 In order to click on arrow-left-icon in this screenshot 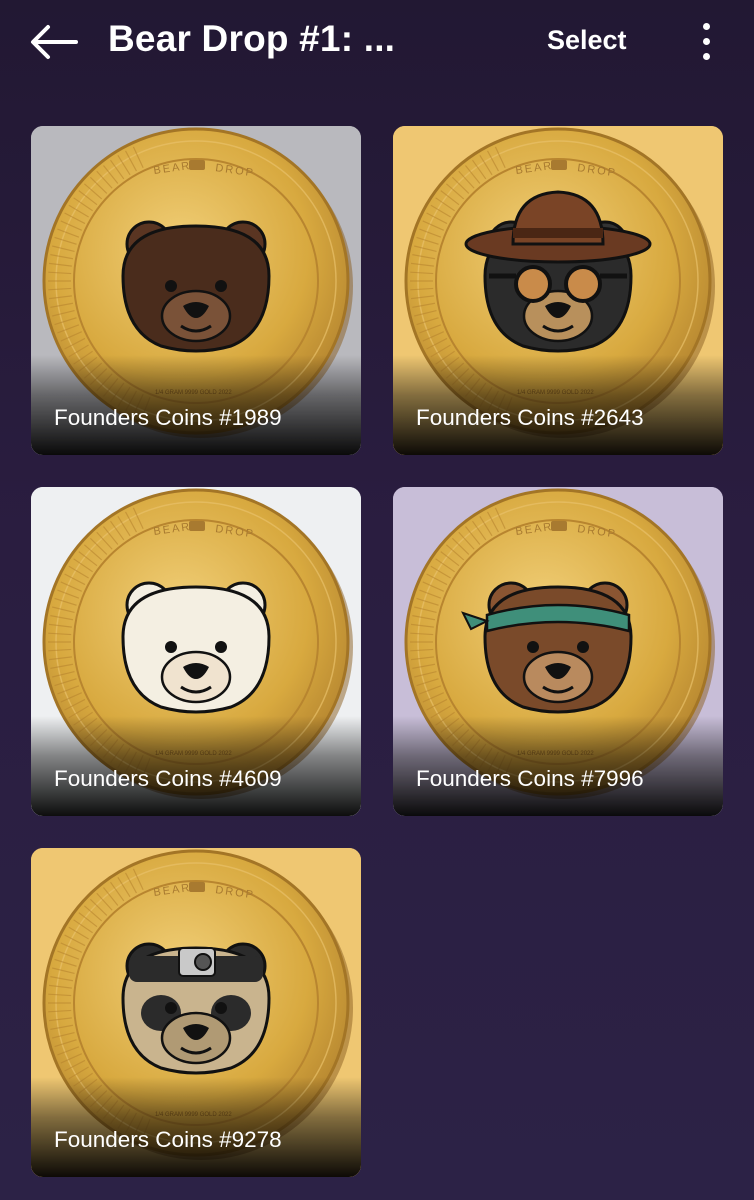, I will do `click(54, 42)`.